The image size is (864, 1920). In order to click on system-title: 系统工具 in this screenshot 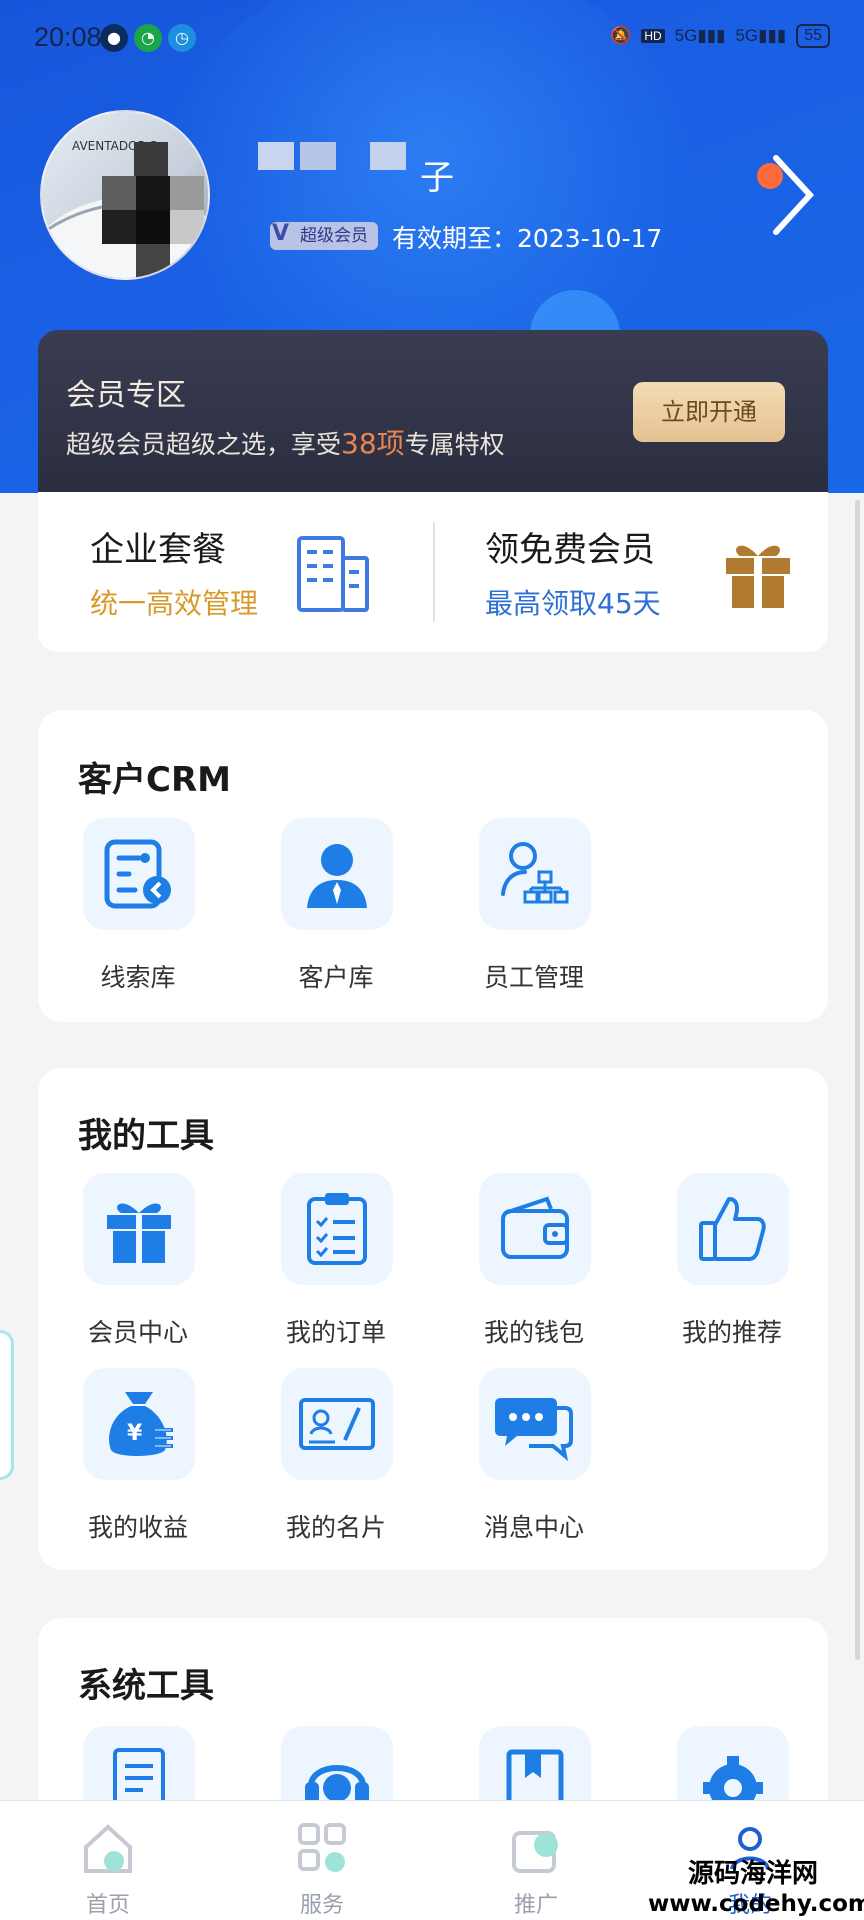, I will do `click(146, 1686)`.